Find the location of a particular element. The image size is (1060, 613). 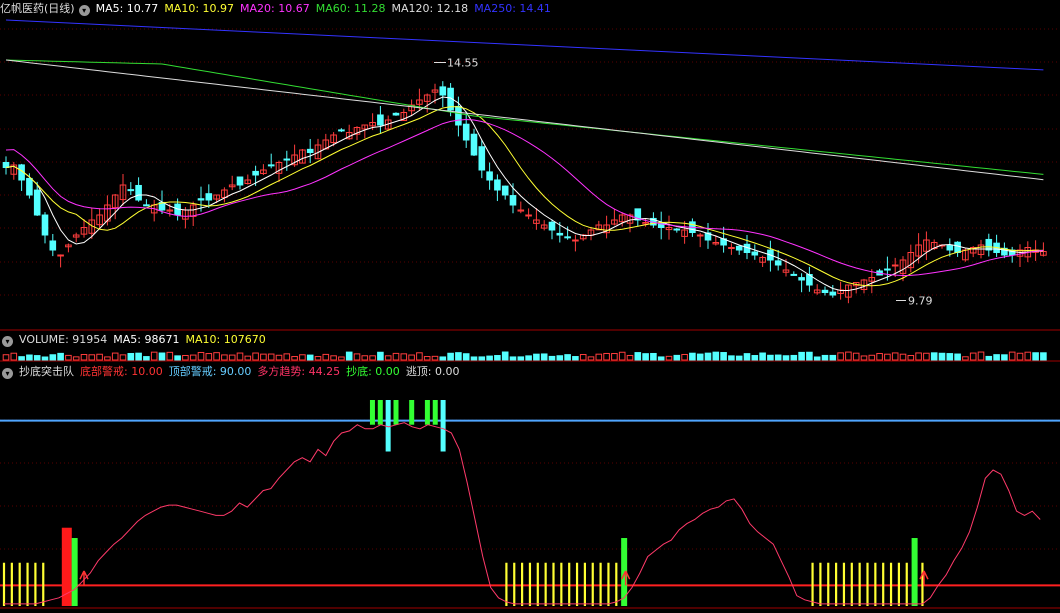

high-price-label: 14.55 is located at coordinates (463, 63).